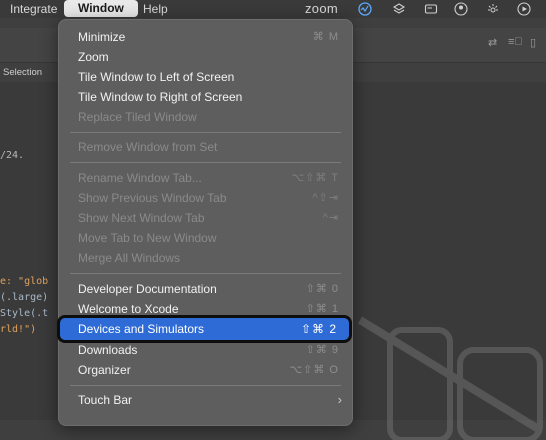 Image resolution: width=546 pixels, height=440 pixels. What do you see at coordinates (339, 399) in the screenshot?
I see `chevron-right-icon: ›` at bounding box center [339, 399].